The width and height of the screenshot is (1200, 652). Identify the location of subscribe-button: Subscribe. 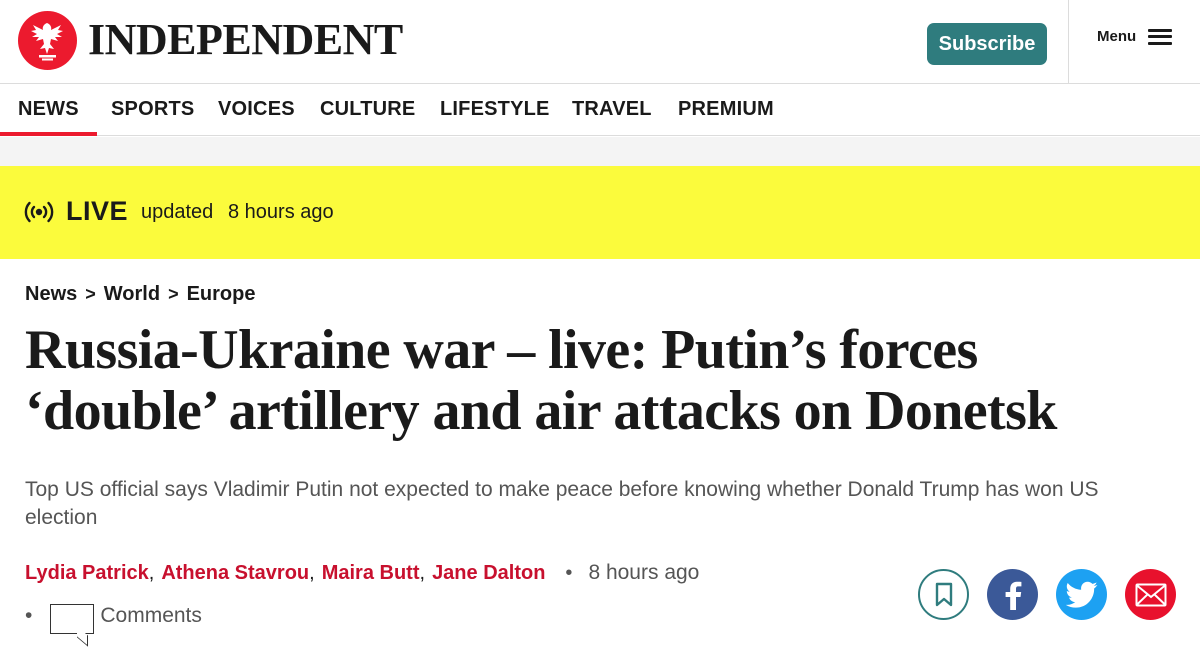
(987, 44).